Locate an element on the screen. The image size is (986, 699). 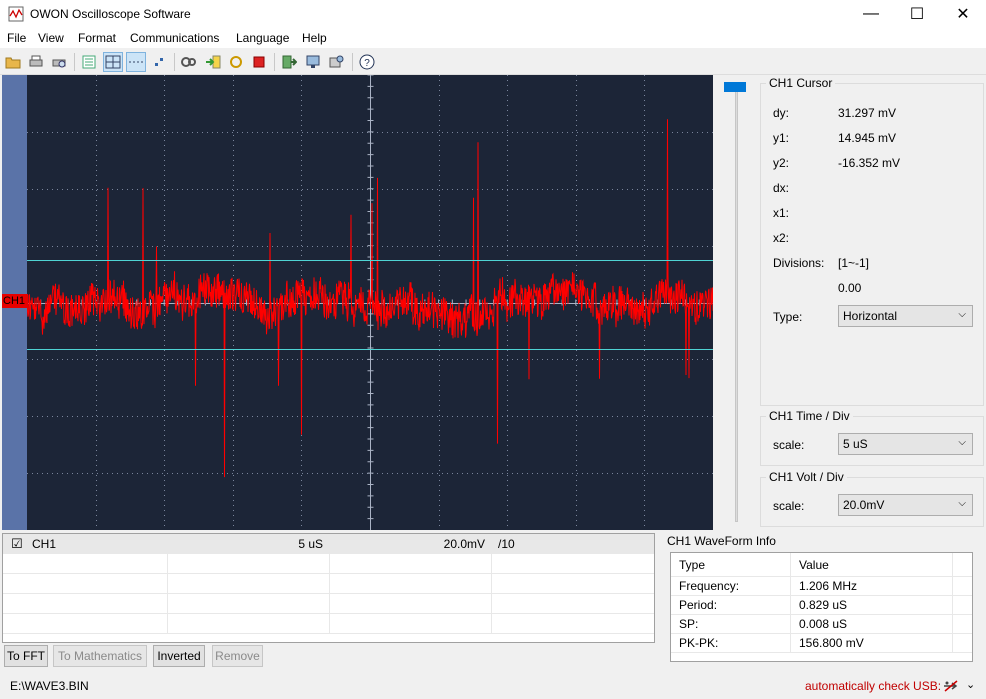
maximize-button: ☐ is located at coordinates (917, 14).